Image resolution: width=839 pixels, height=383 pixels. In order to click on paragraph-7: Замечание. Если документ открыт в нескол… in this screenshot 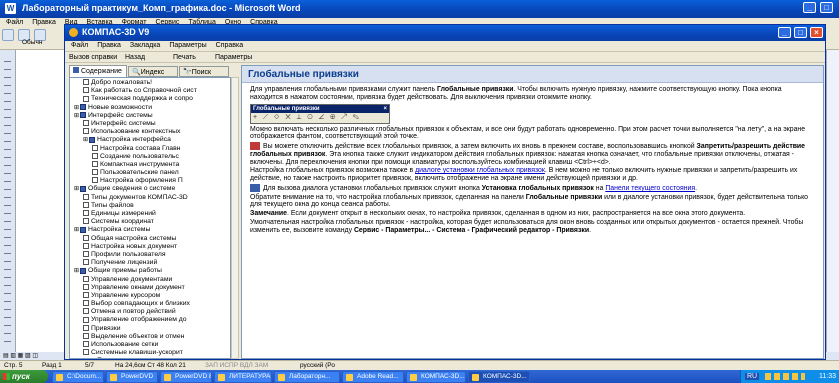, I will do `click(529, 214)`.